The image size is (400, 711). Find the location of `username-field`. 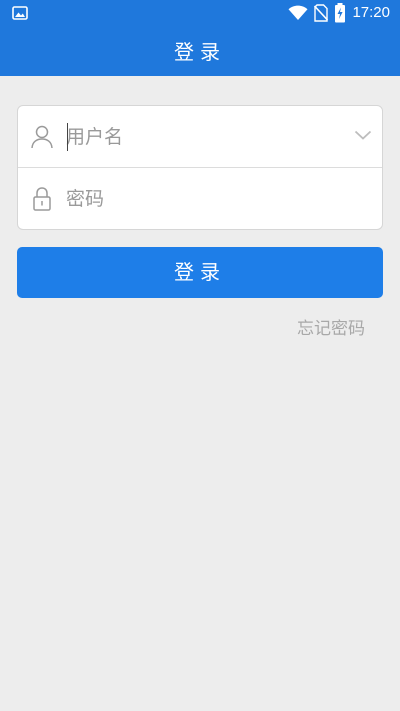

username-field is located at coordinates (206, 137).